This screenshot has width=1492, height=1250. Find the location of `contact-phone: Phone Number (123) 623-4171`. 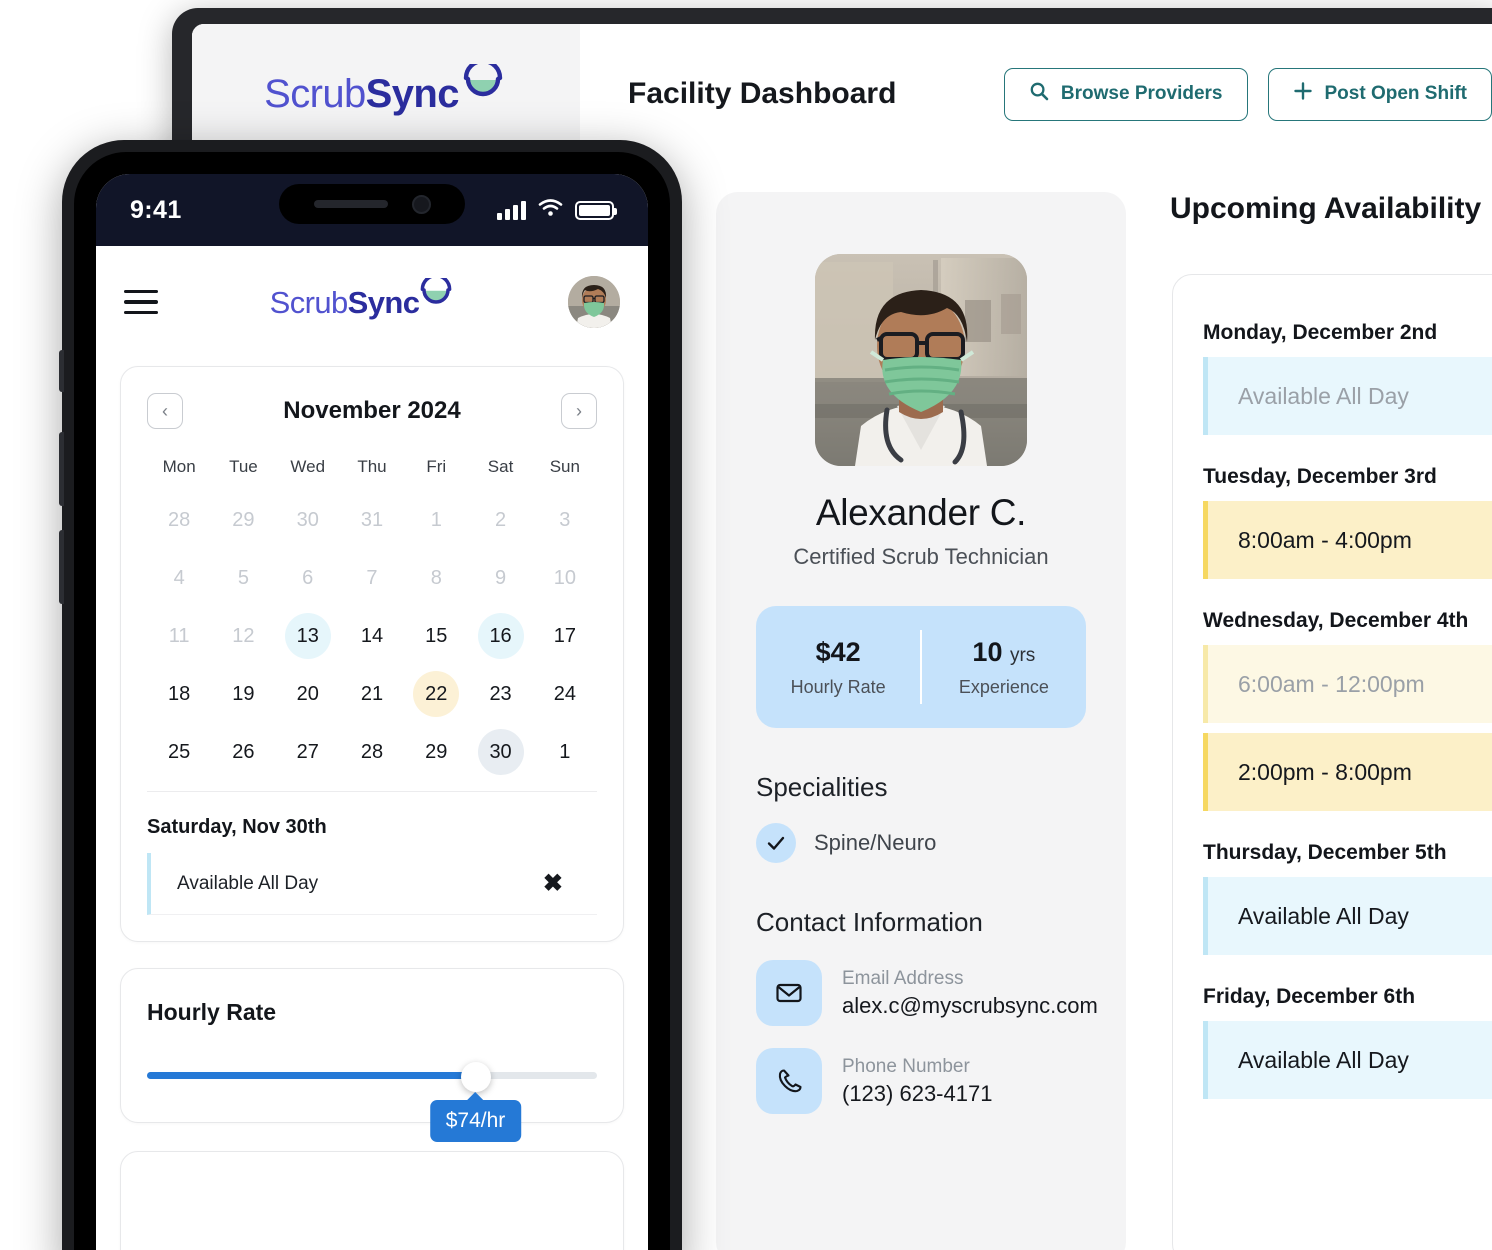

contact-phone: Phone Number (123) 623-4171 is located at coordinates (921, 1081).